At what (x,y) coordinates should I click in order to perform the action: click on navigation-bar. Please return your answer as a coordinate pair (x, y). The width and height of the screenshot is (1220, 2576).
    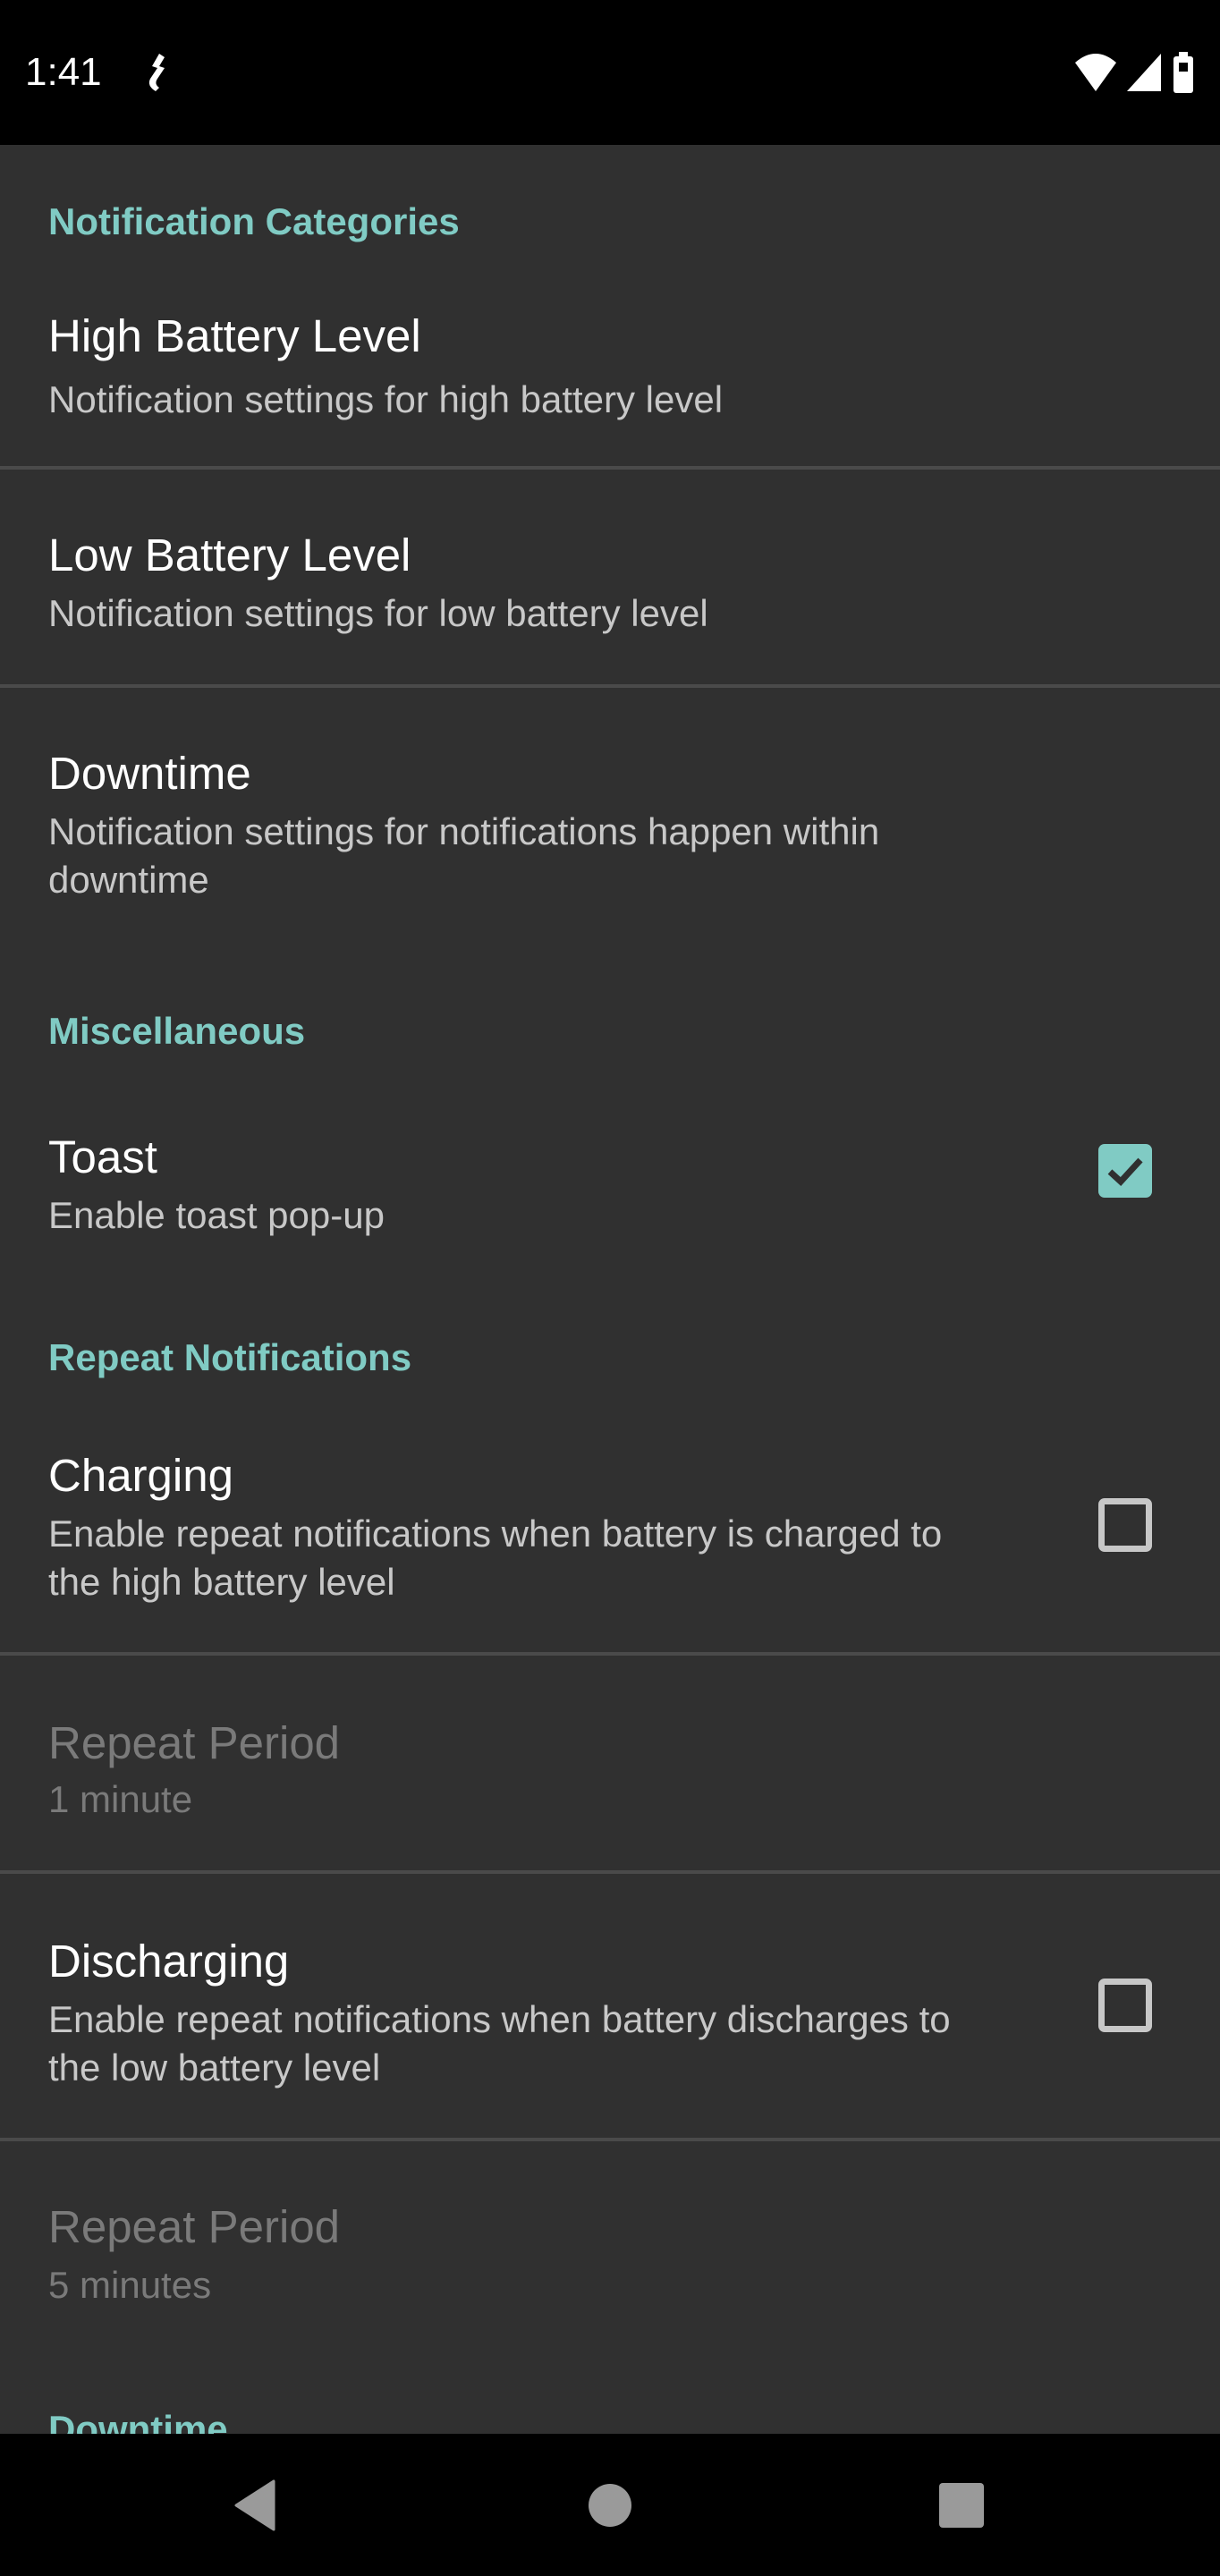
    Looking at the image, I should click on (610, 2505).